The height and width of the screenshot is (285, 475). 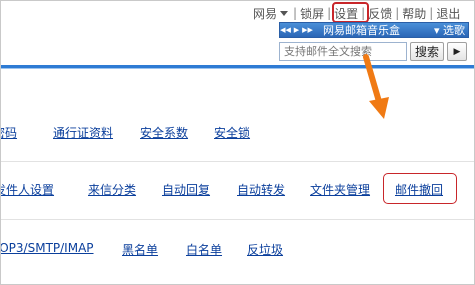 I want to click on search-options-button: ▶, so click(x=457, y=51).